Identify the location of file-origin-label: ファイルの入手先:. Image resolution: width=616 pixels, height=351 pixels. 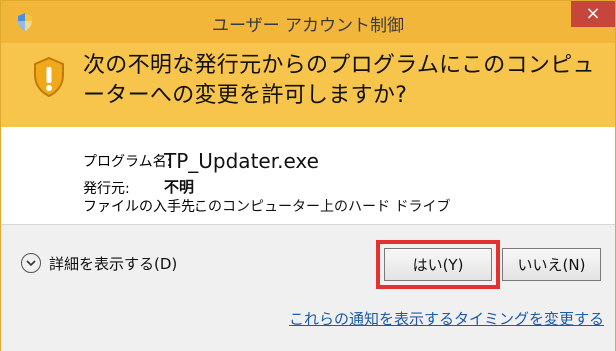
(141, 207).